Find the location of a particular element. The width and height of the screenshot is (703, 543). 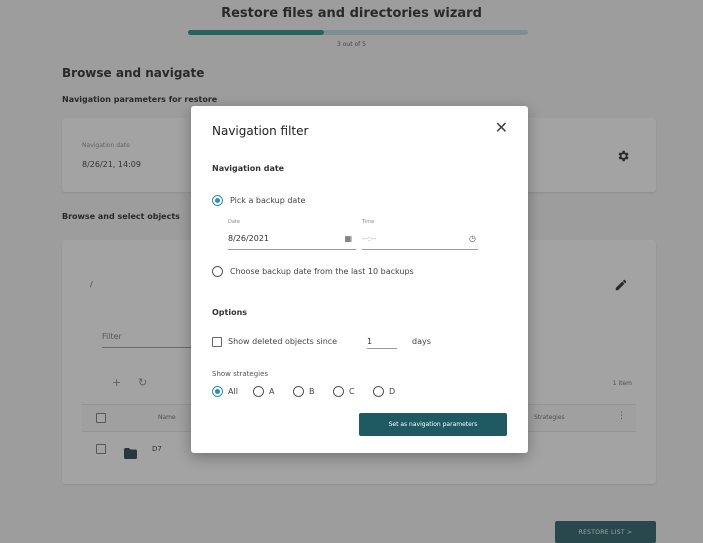

show-deleted-checkbox is located at coordinates (217, 342).